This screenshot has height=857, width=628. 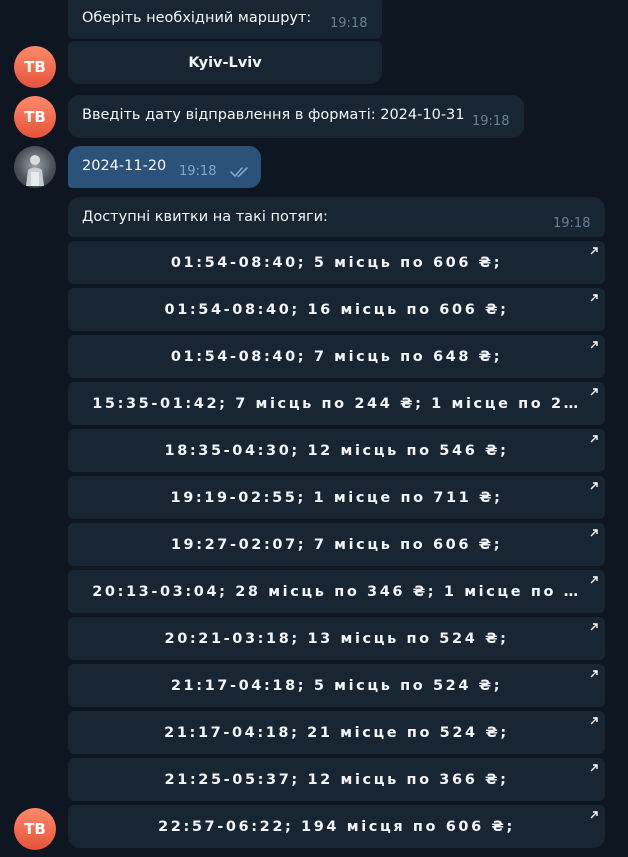 I want to click on ticket-button-label: 18:35-04:30; 12 місць по 546 ₴;, so click(x=336, y=450).